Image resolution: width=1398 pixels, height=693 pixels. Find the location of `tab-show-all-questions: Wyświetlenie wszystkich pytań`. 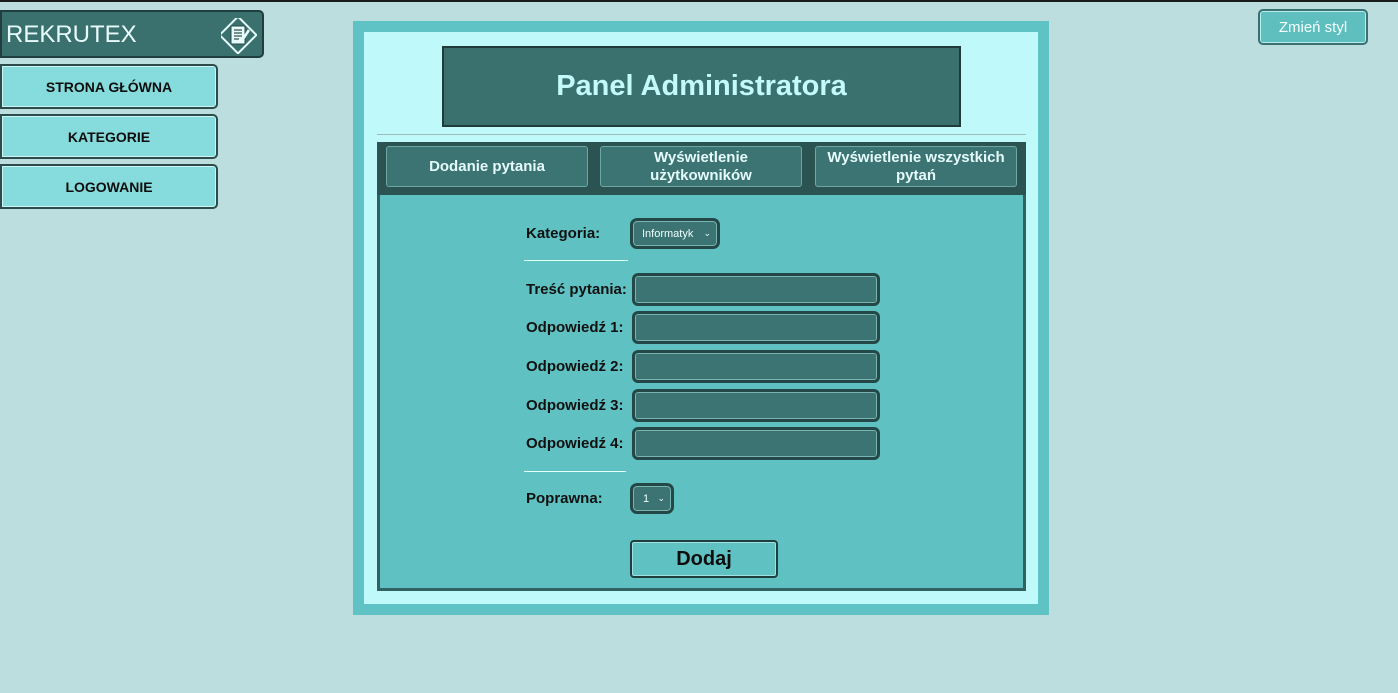

tab-show-all-questions: Wyświetlenie wszystkich pytań is located at coordinates (916, 166).